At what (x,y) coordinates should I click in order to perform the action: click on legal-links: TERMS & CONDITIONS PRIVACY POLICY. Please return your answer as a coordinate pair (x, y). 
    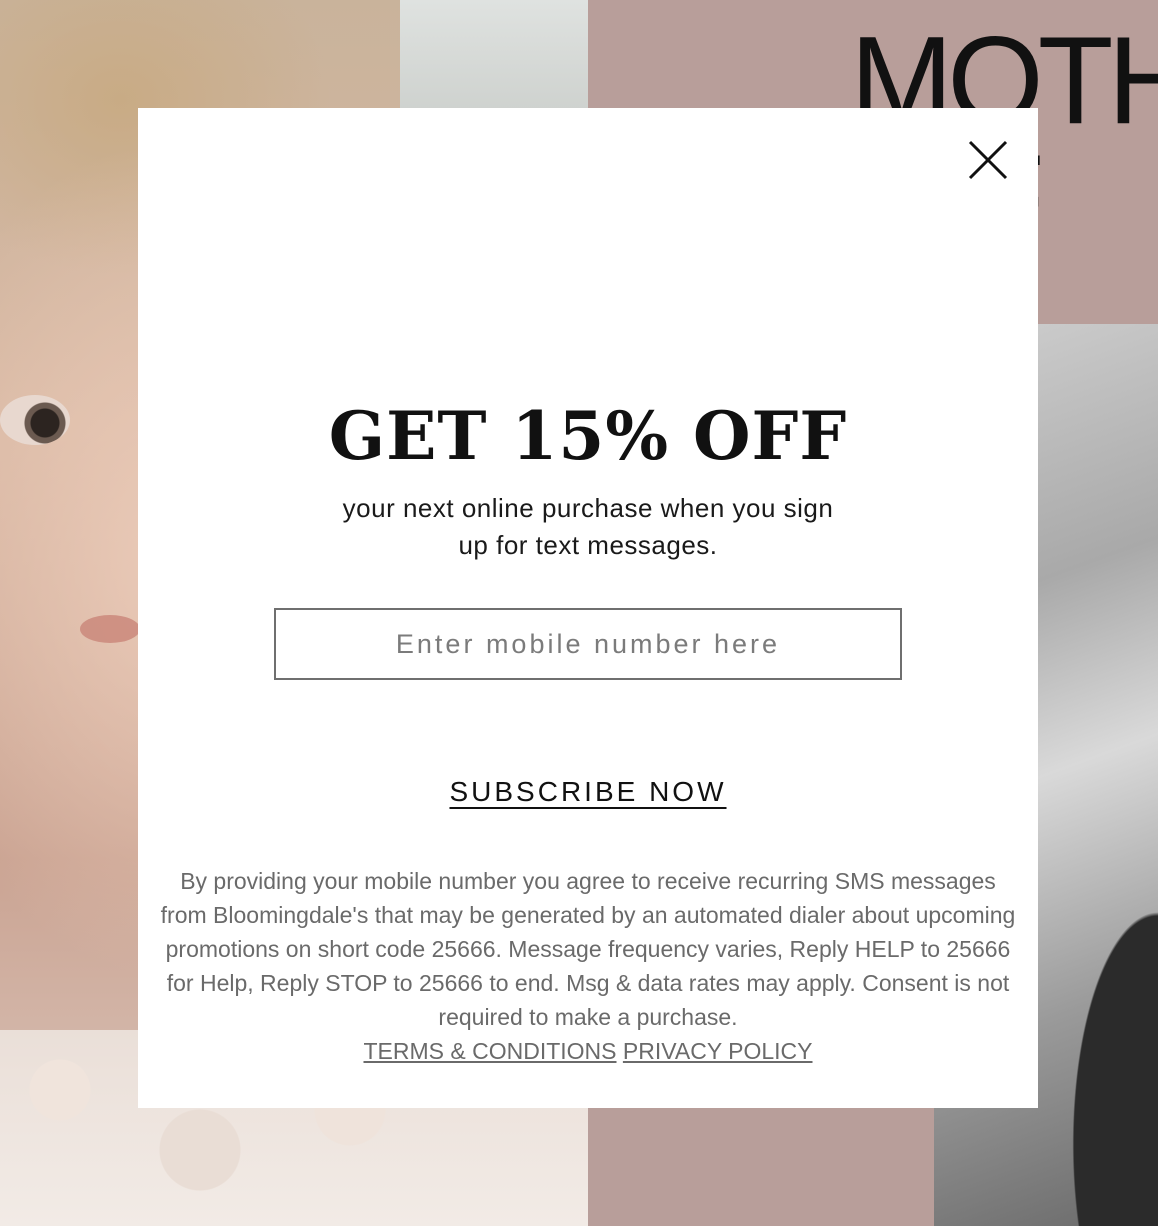
    Looking at the image, I should click on (588, 1051).